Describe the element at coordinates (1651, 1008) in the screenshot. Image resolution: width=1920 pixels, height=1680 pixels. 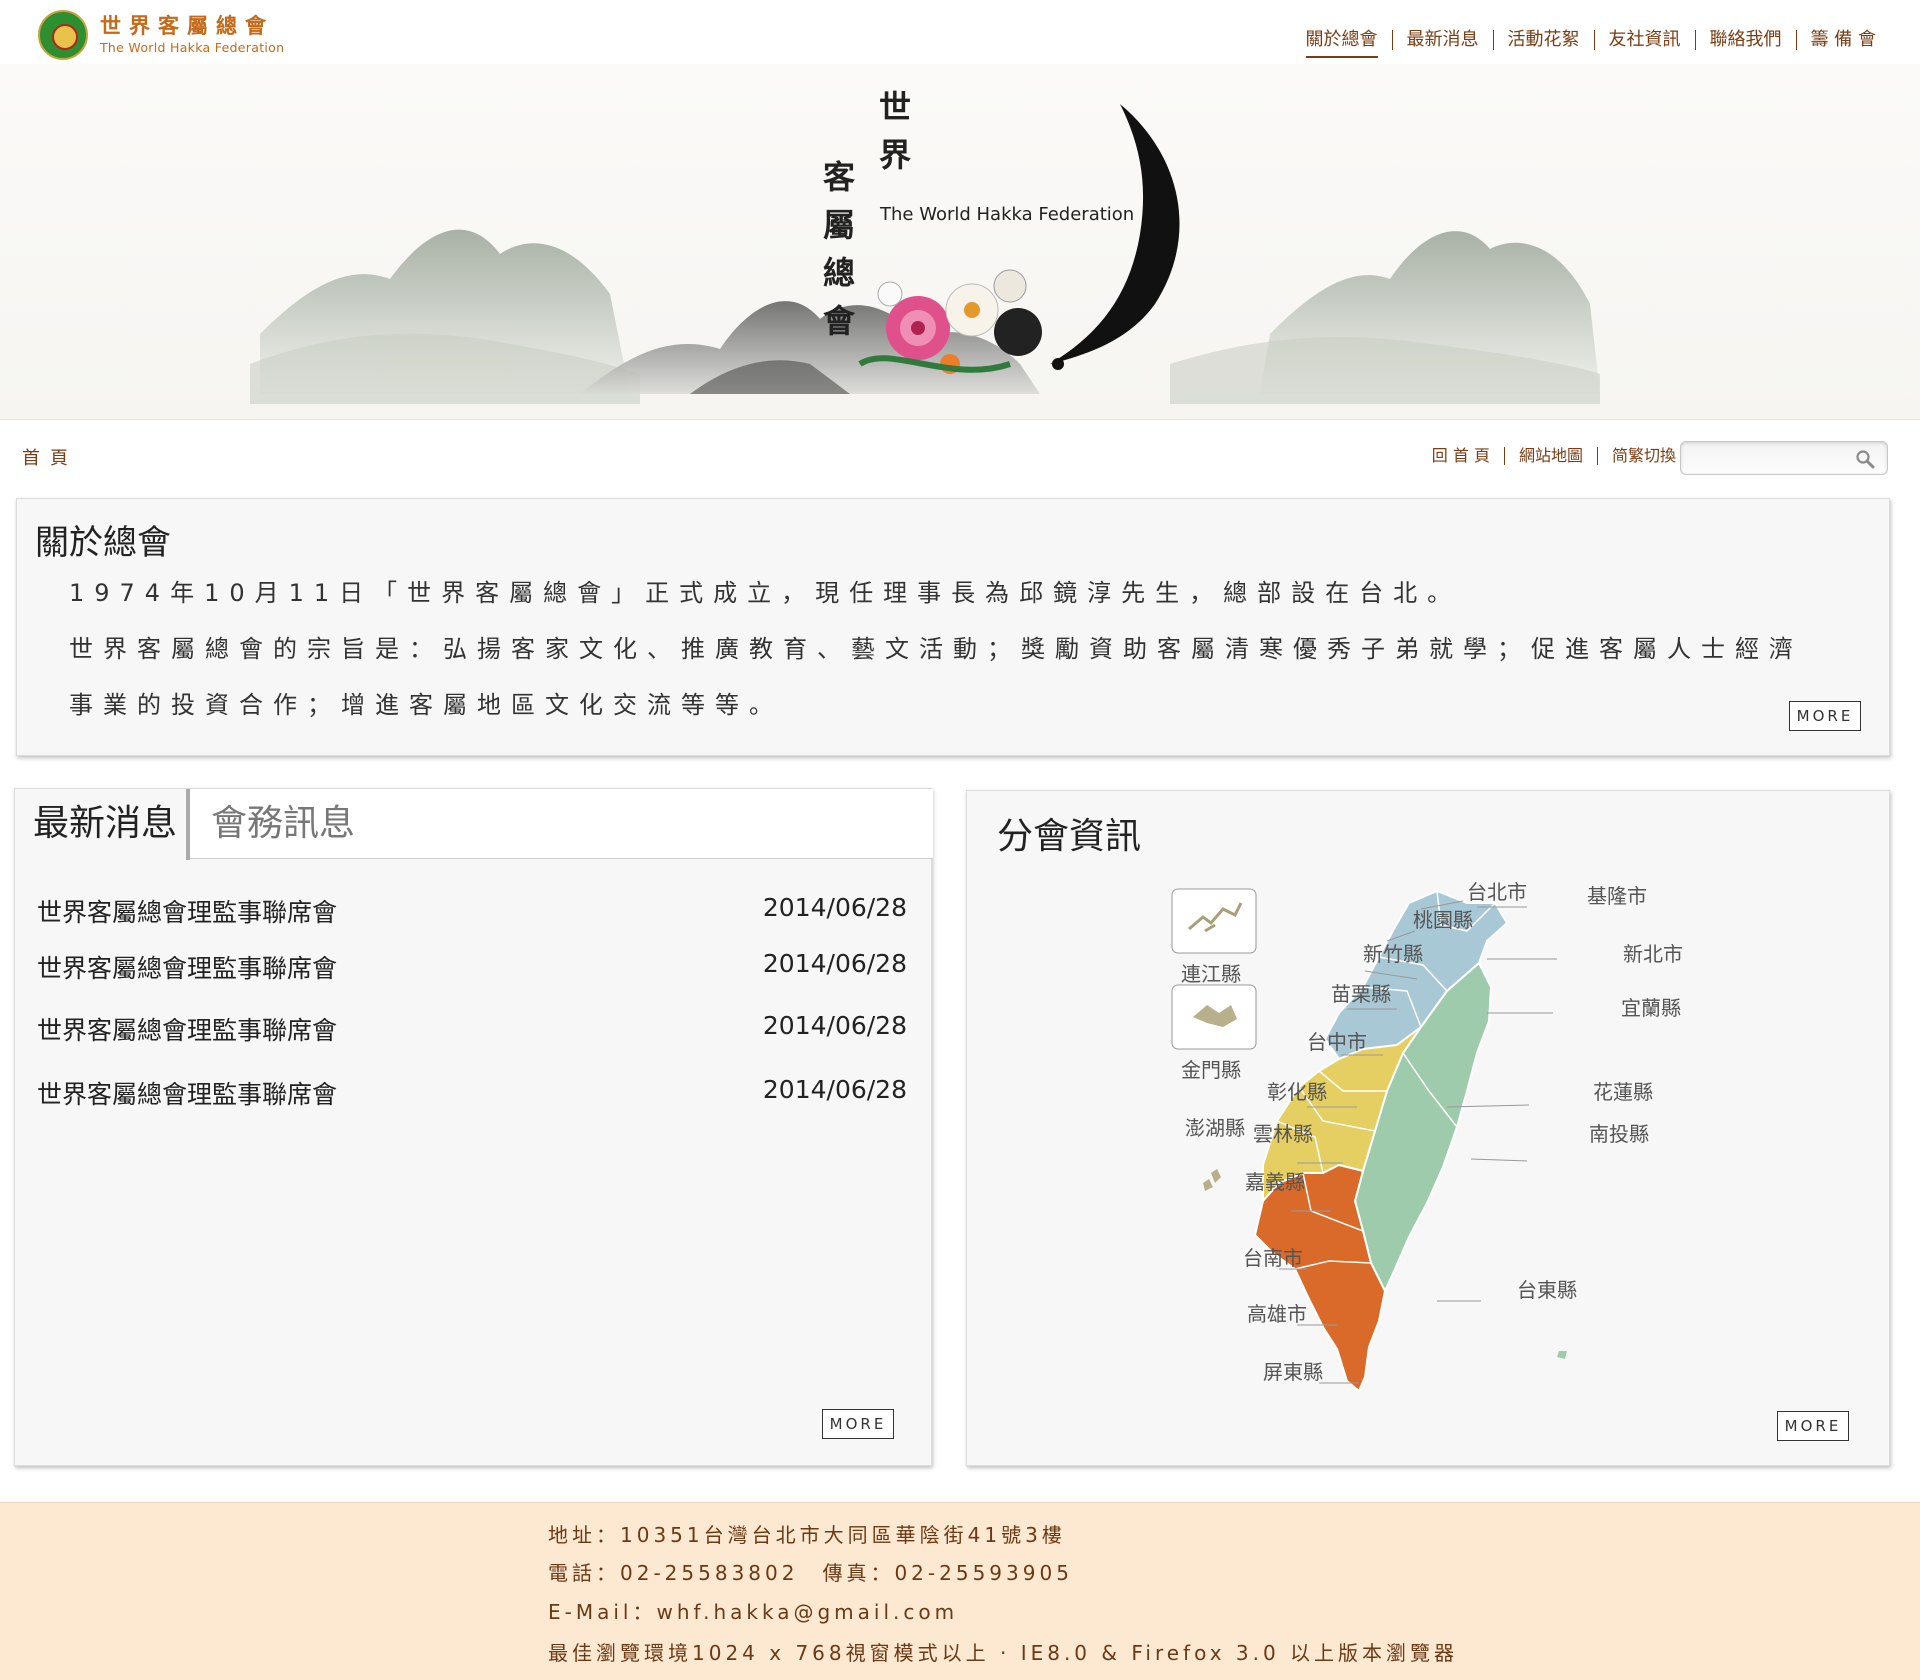
I see `label-yilan: 宜蘭縣` at that location.